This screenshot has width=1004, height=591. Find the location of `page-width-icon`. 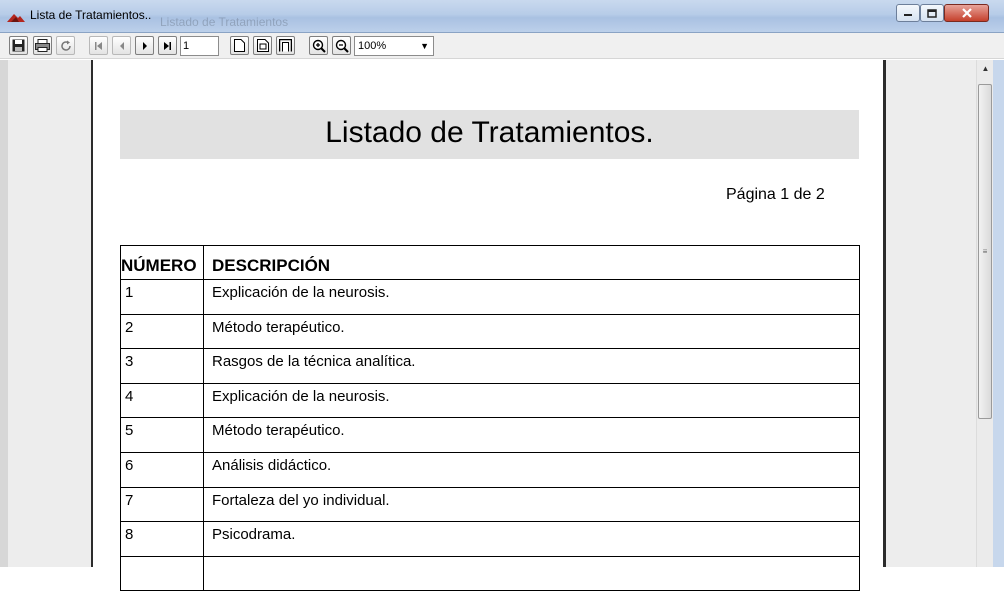

page-width-icon is located at coordinates (262, 45).